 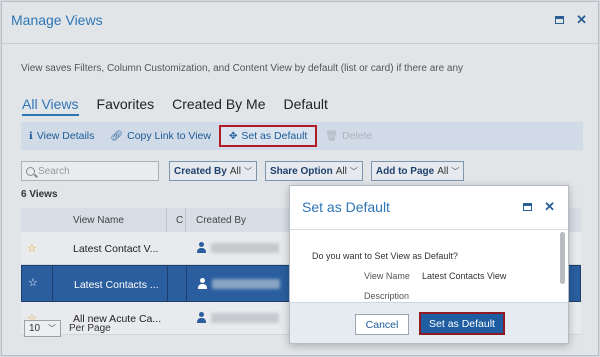 What do you see at coordinates (562, 258) in the screenshot?
I see `dialog-scrollbar` at bounding box center [562, 258].